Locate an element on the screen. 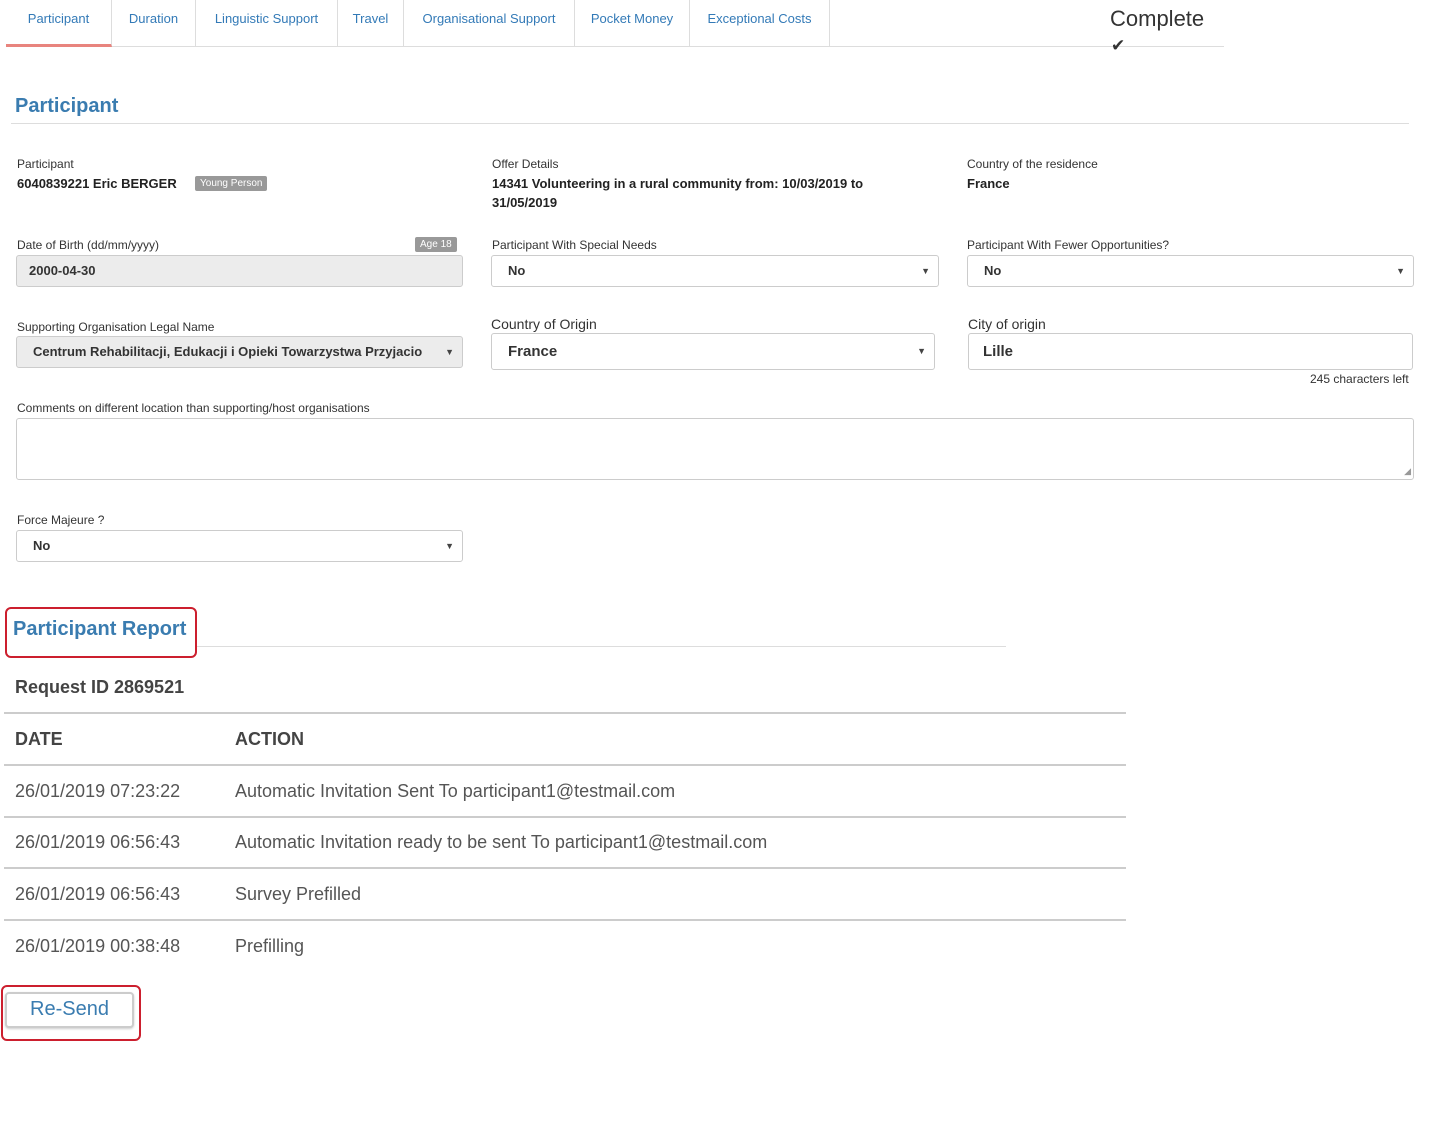 The image size is (1435, 1146). dob-field: 2000-04-30 is located at coordinates (239, 271).